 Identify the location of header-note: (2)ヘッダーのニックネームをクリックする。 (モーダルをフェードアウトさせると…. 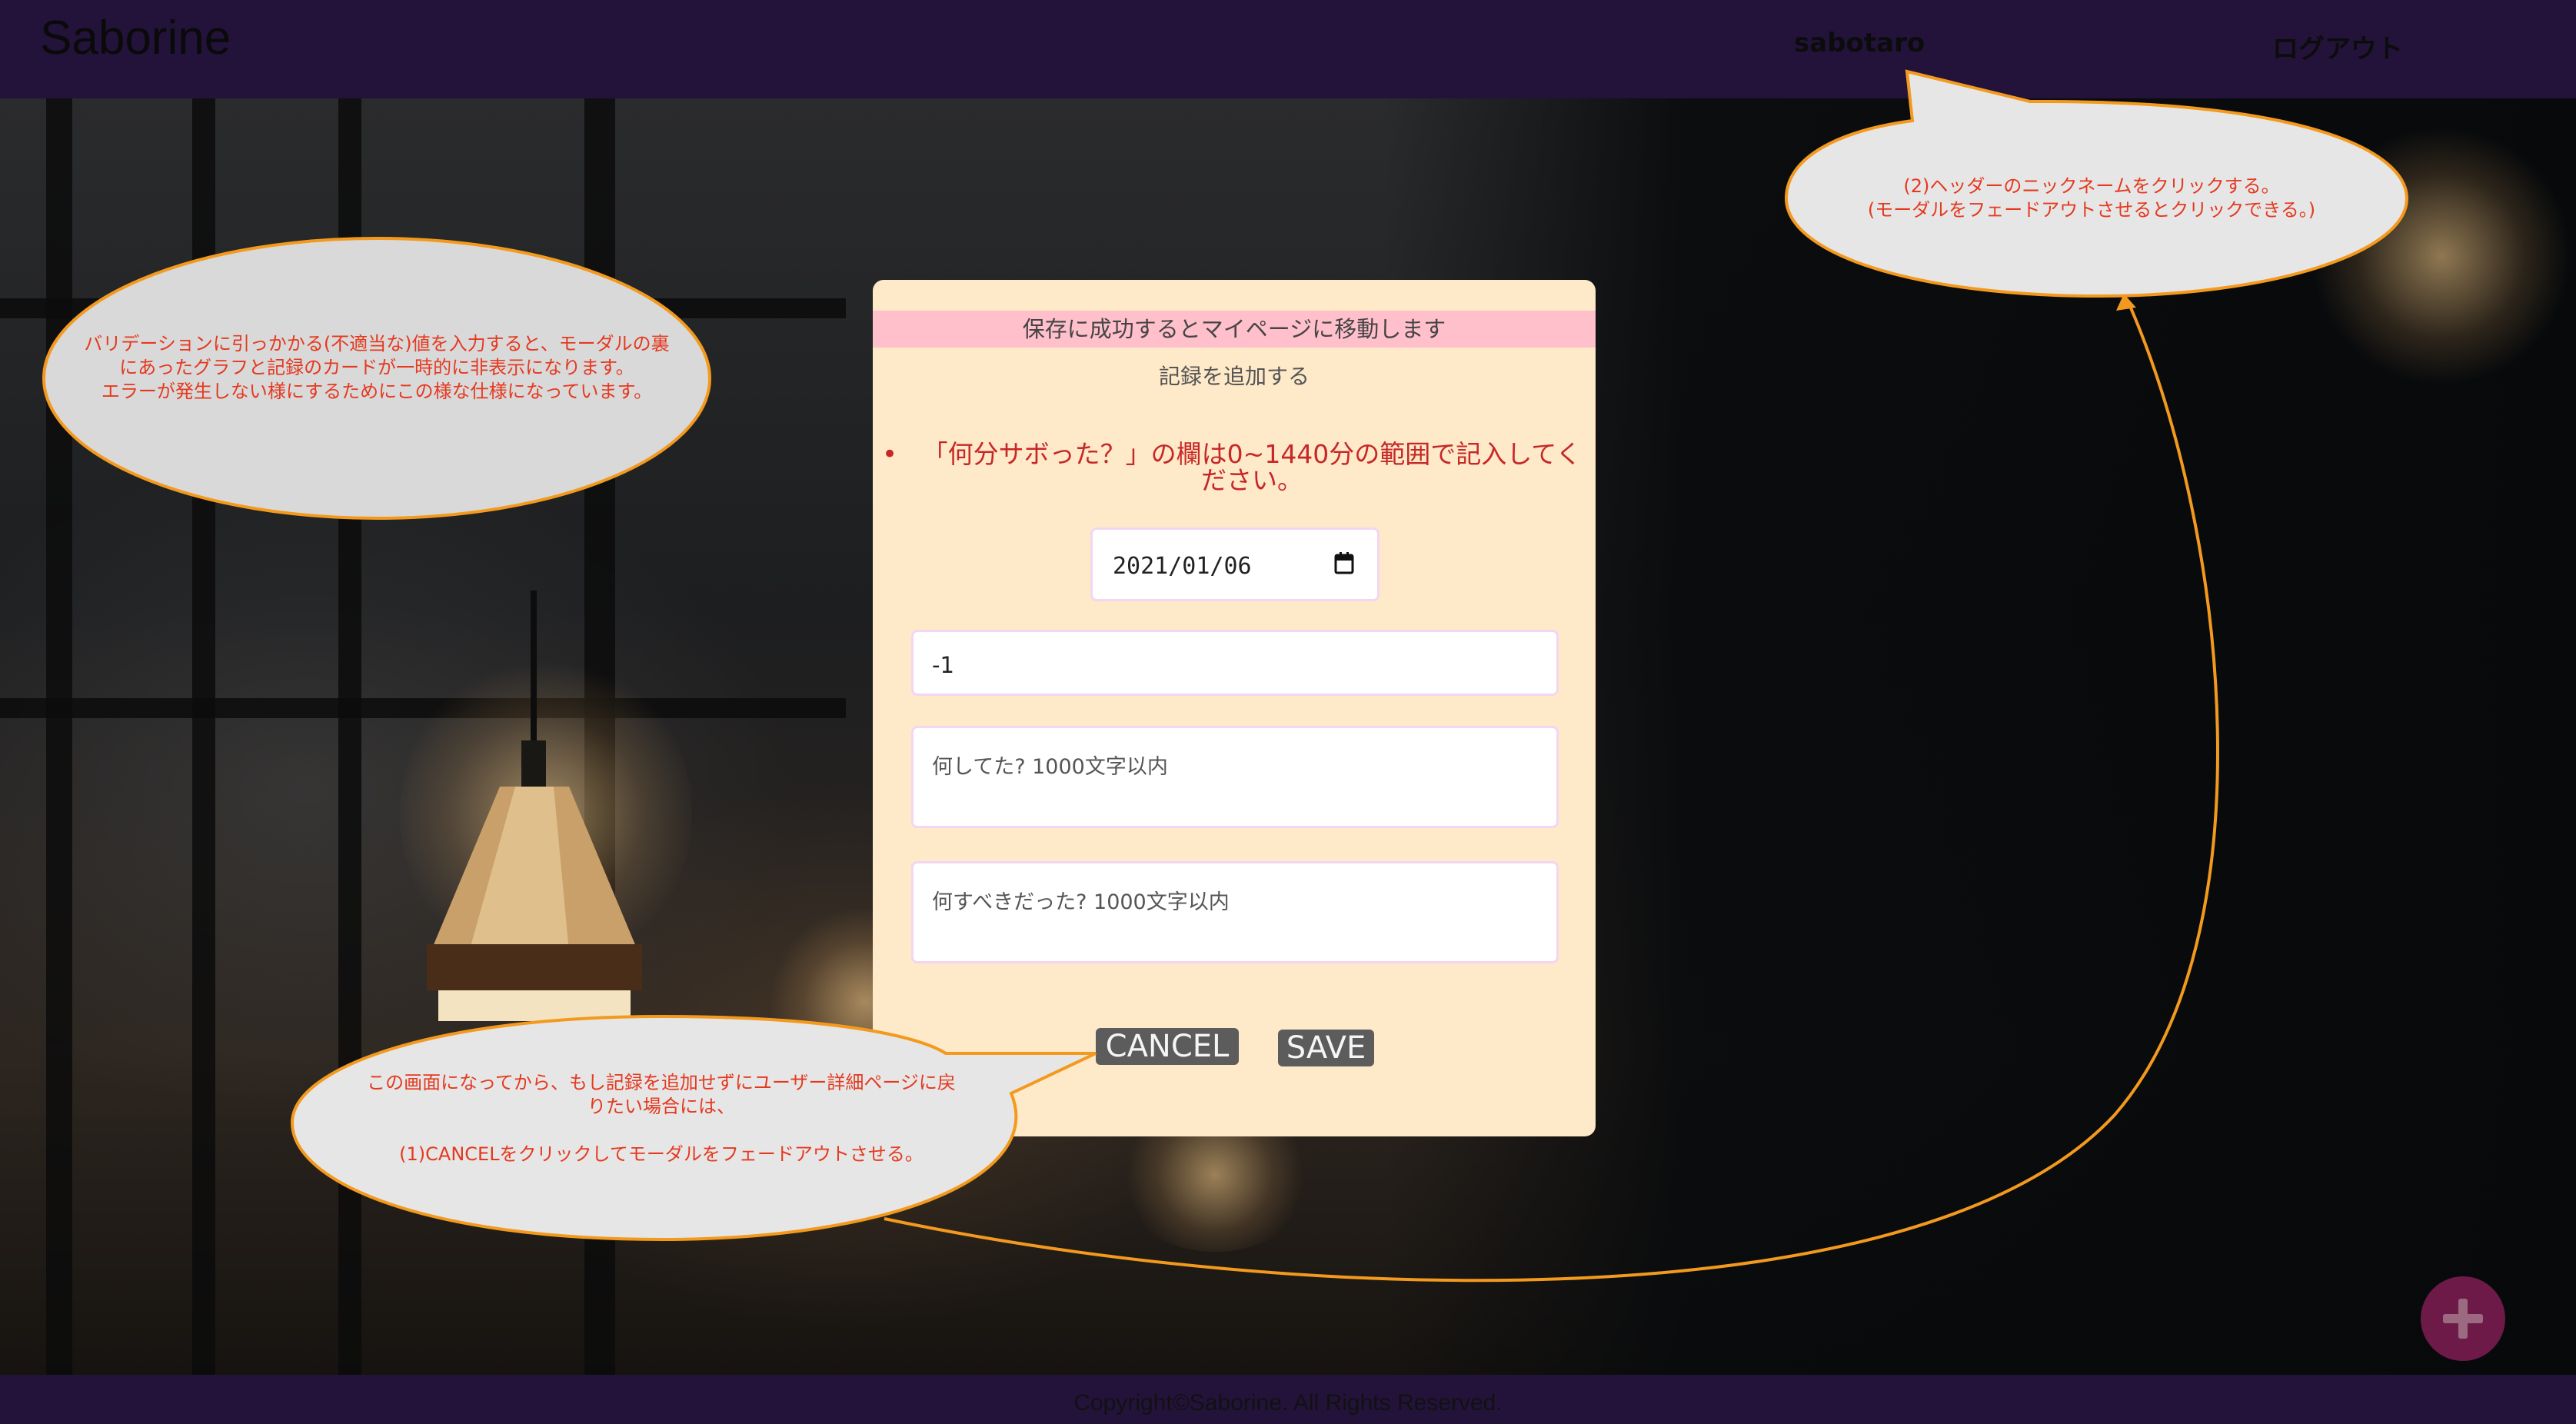
(2091, 198).